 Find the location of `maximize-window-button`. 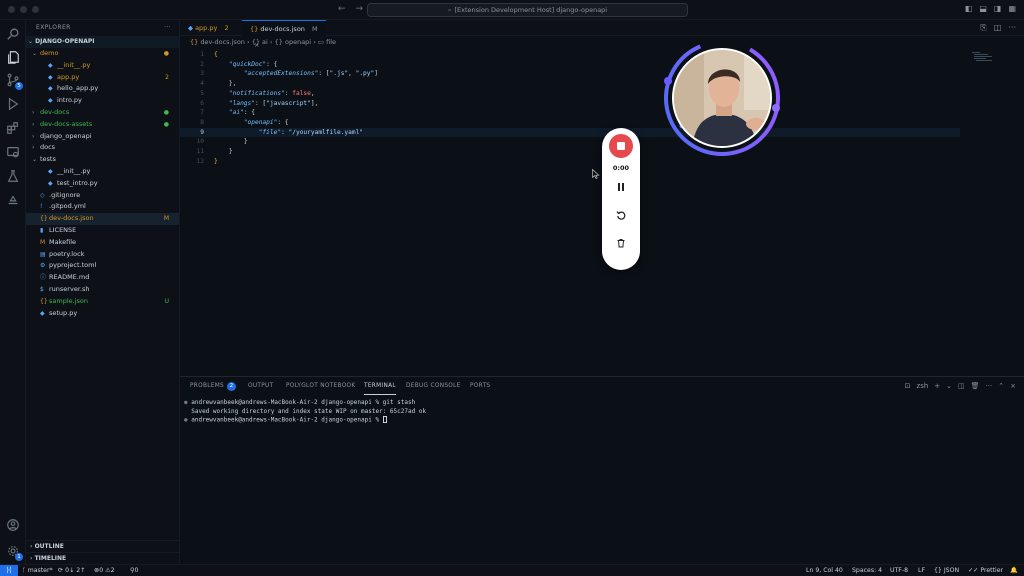

maximize-window-button is located at coordinates (35, 9).